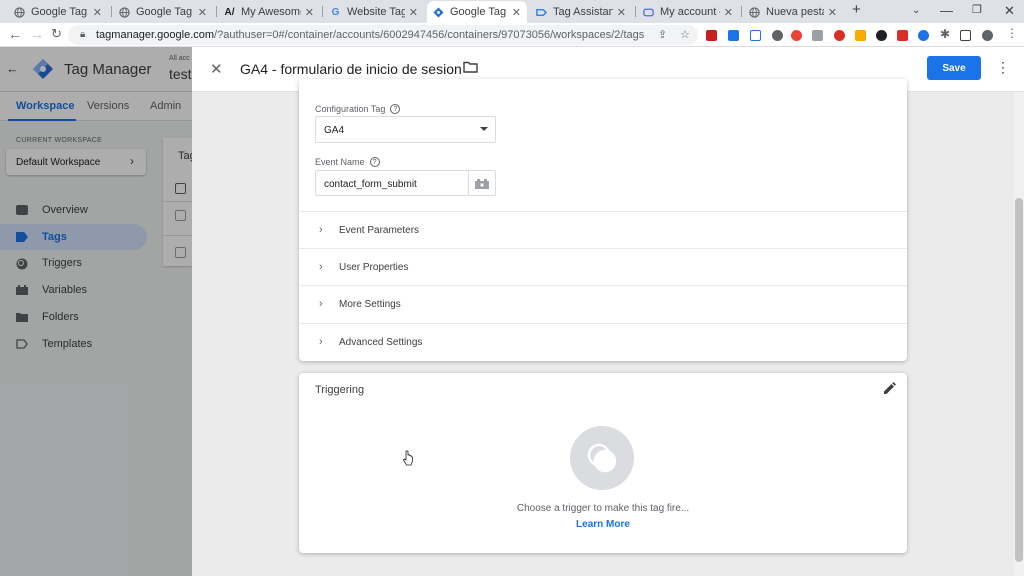 The width and height of the screenshot is (1024, 576). I want to click on configuration-tag-value: GA4, so click(334, 130).